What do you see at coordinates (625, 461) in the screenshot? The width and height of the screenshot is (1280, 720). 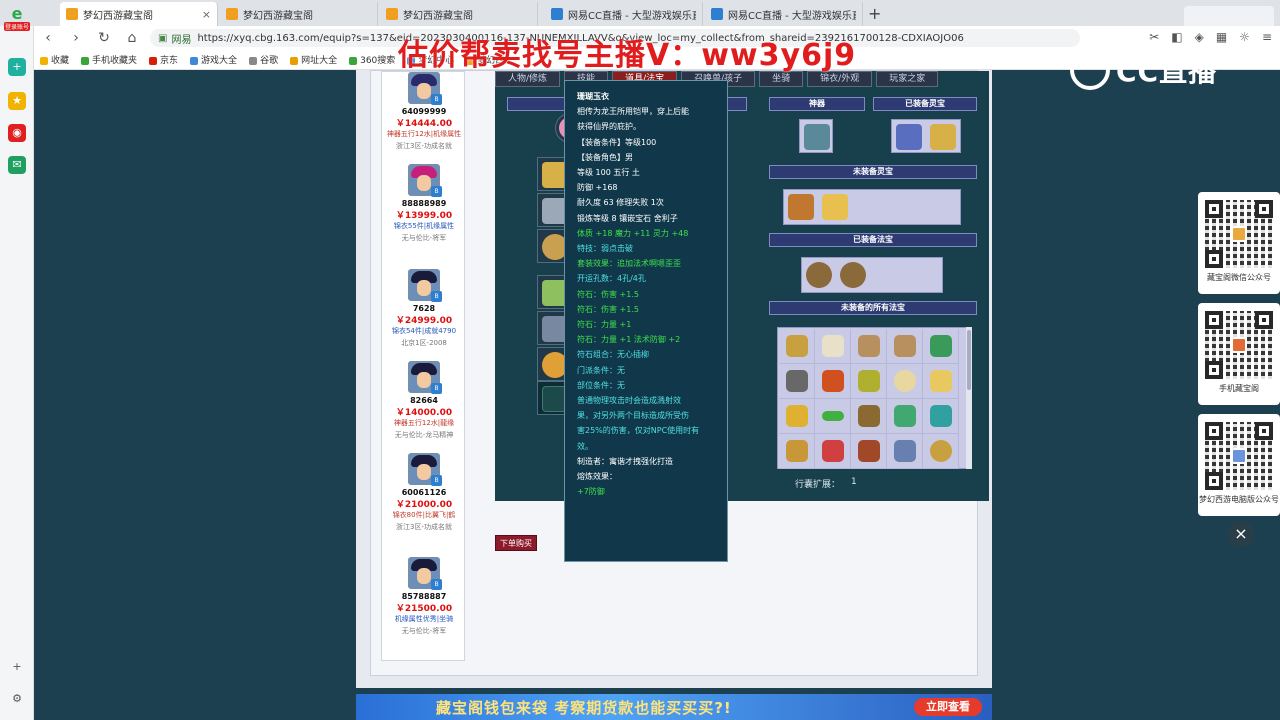 I see `tooltip-line: 制造者：寓谐才拽强化打造` at bounding box center [625, 461].